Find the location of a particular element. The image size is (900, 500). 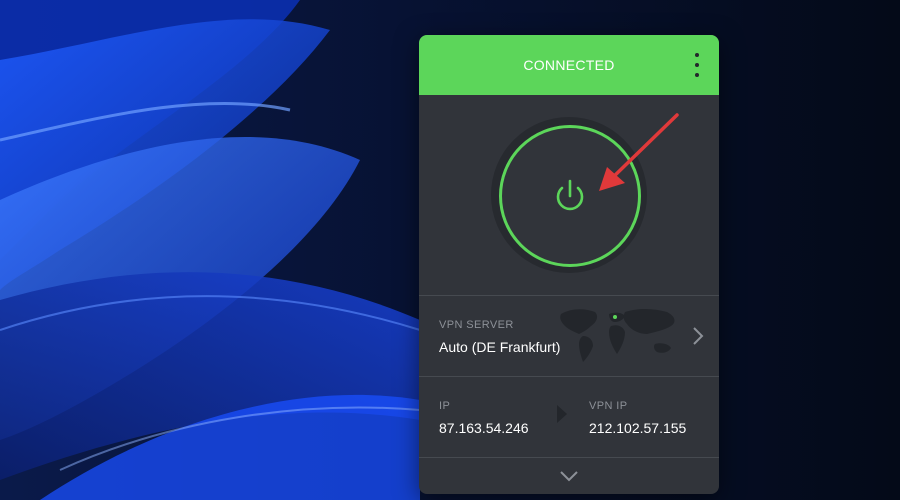

power-button is located at coordinates (570, 196).